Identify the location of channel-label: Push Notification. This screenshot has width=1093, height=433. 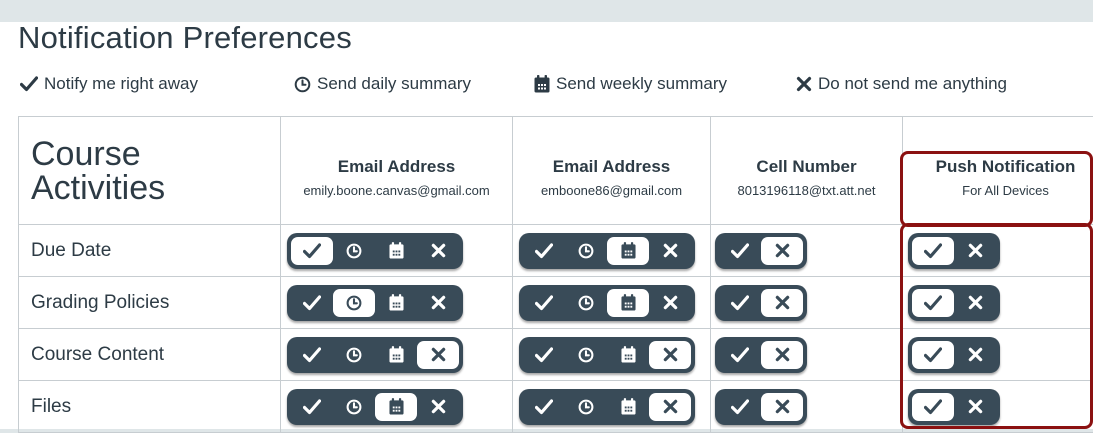
(998, 167).